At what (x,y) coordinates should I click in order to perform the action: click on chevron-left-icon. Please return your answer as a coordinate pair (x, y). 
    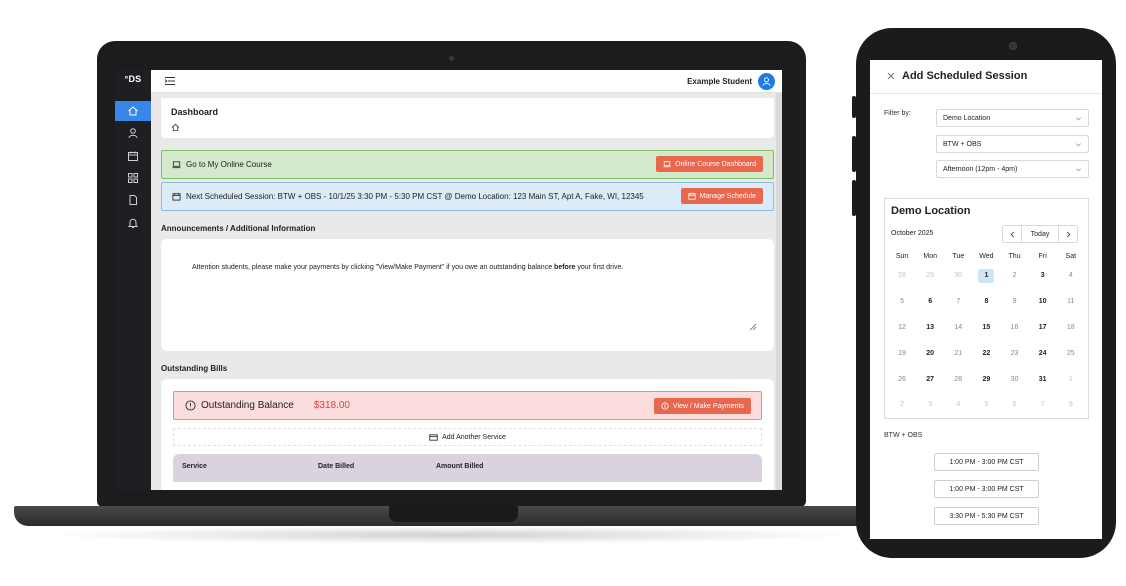
    Looking at the image, I should click on (1012, 234).